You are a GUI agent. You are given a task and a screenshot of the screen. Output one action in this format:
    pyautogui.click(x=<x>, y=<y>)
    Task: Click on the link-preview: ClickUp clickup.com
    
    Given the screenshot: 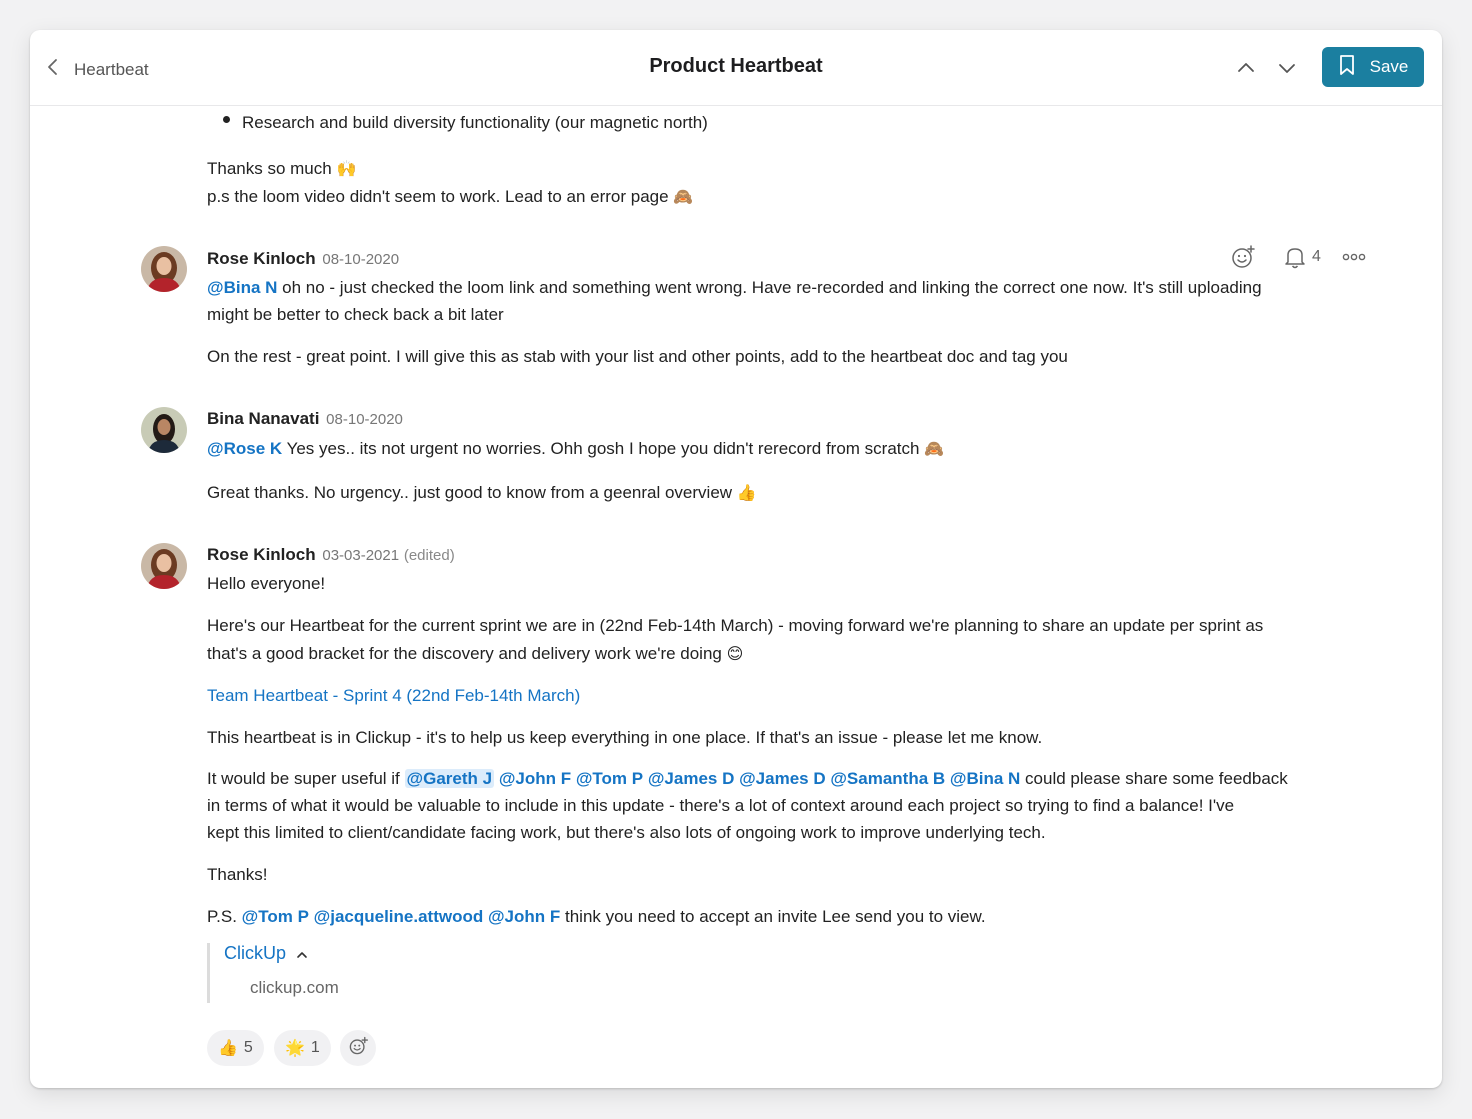 What is the action you would take?
    pyautogui.click(x=307, y=973)
    